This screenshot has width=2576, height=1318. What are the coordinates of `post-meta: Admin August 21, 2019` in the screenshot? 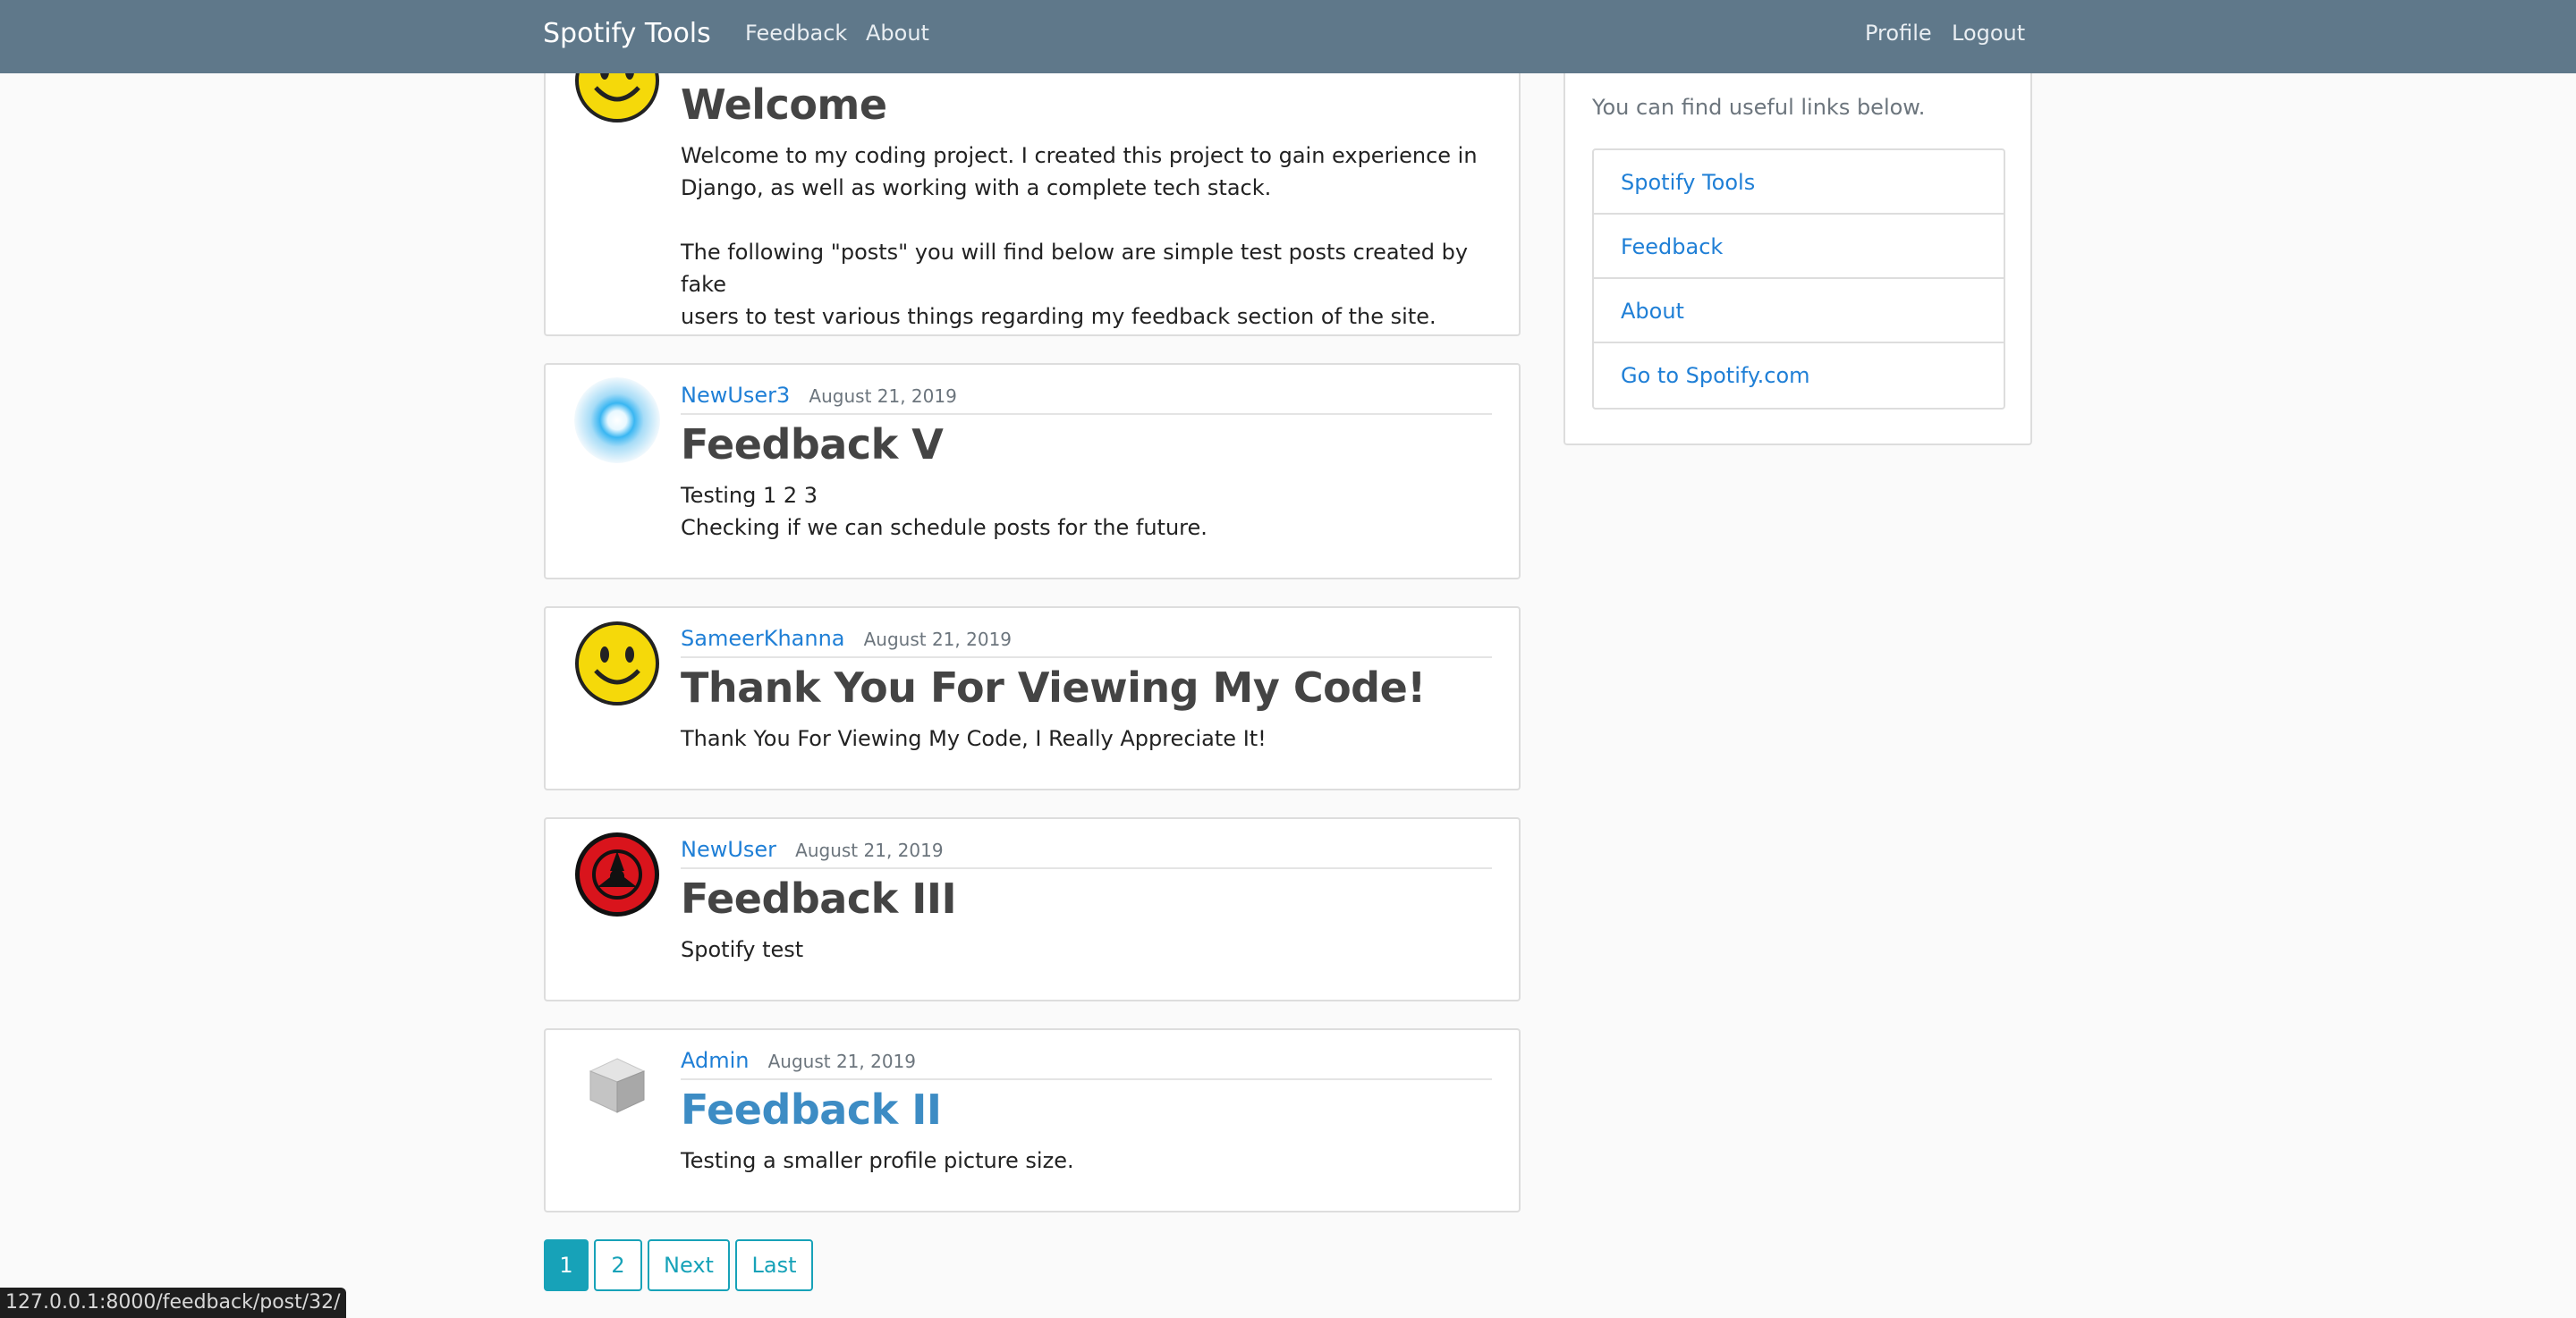 It's located at (1086, 1064).